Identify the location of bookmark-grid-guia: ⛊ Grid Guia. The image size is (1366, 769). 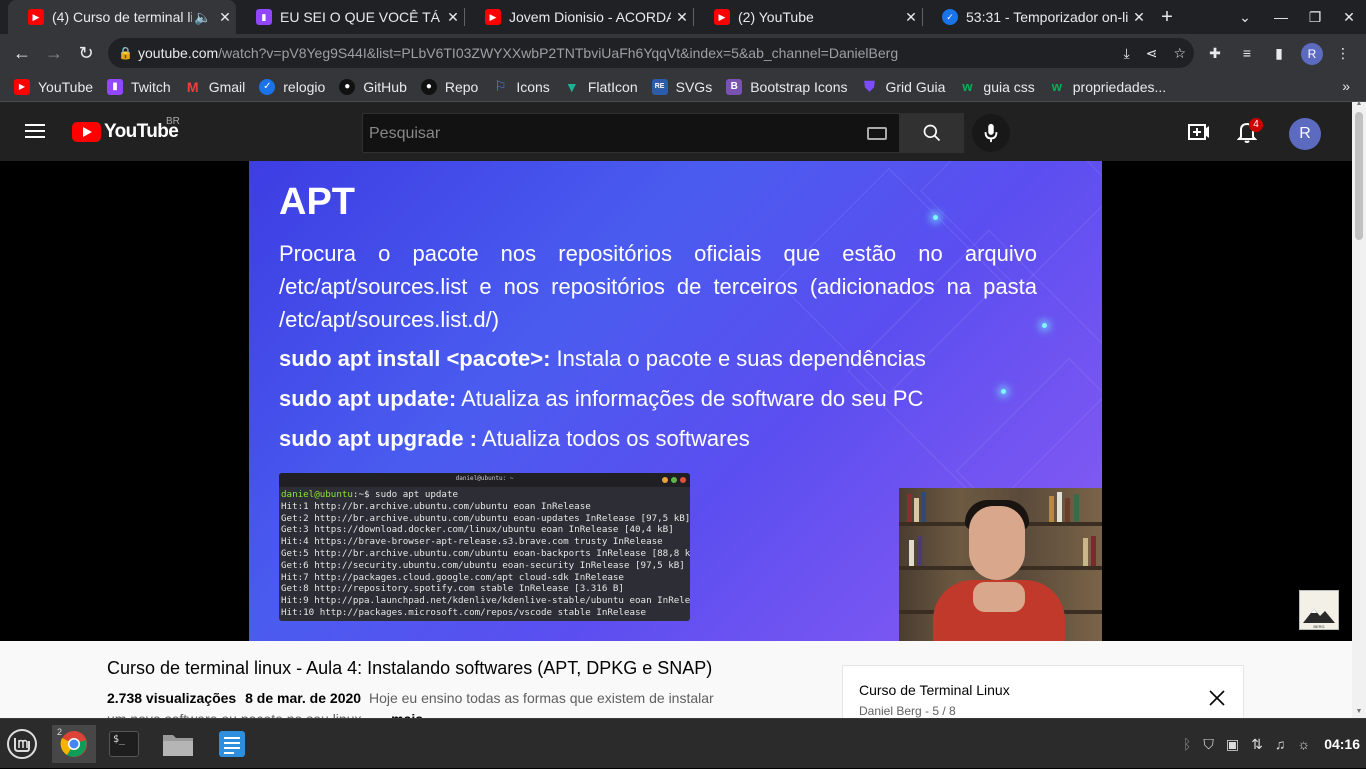
(903, 86).